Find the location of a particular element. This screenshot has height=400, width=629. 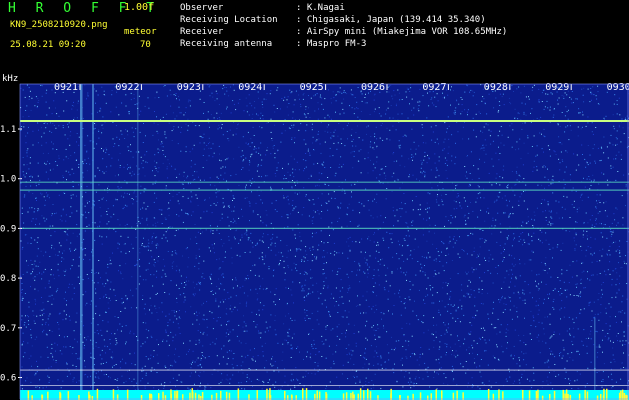

x-tick-label: 0928 is located at coordinates (496, 87).